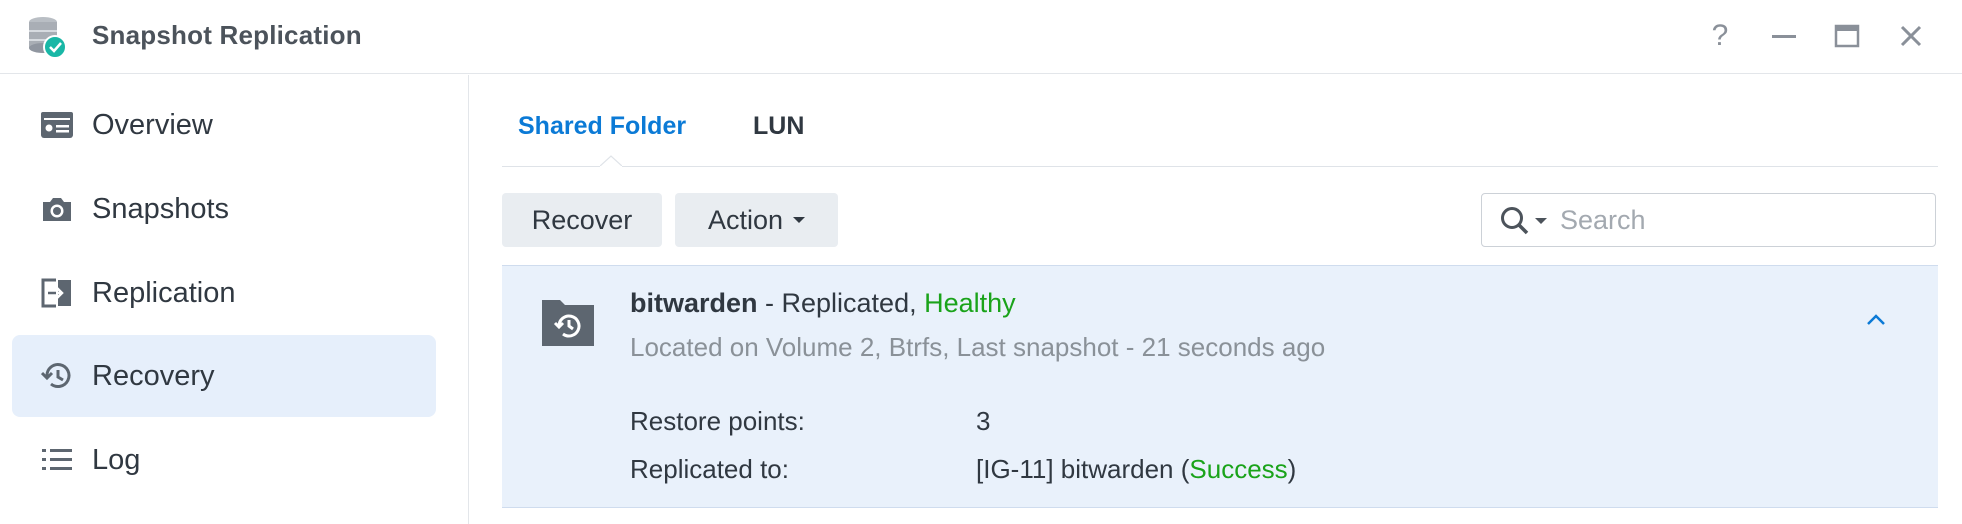 This screenshot has width=1962, height=524. I want to click on replicated-to-target: [IG-11] bitwarden (, so click(1083, 469).